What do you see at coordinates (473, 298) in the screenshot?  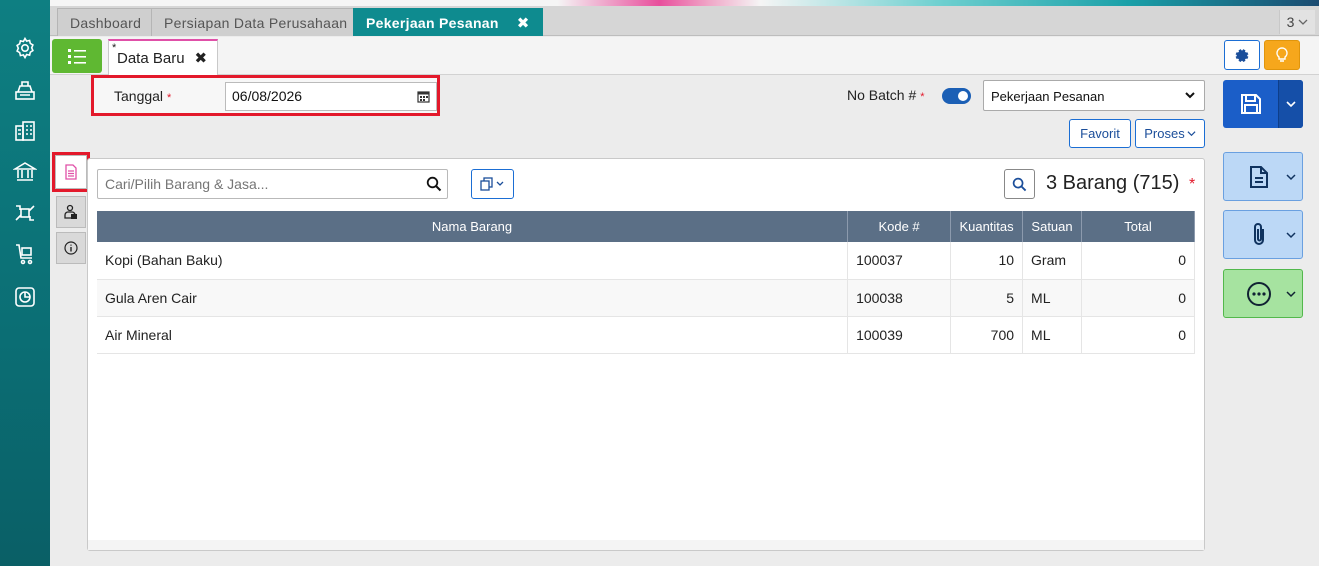 I see `cell-nama: Gula Aren Cair` at bounding box center [473, 298].